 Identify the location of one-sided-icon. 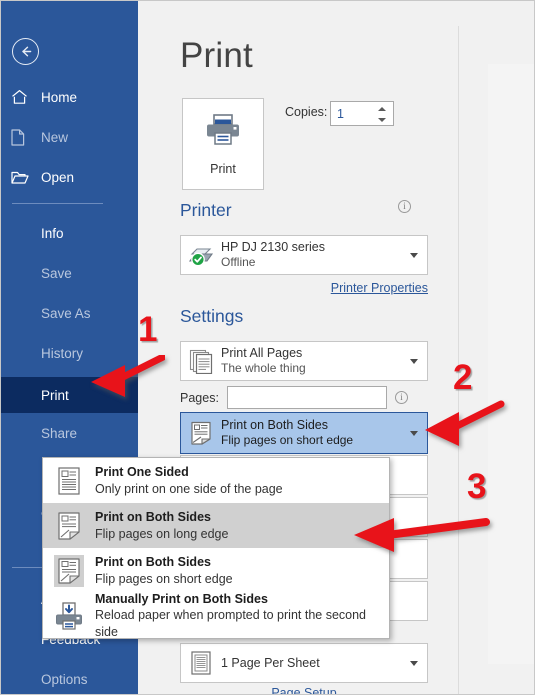
(69, 481).